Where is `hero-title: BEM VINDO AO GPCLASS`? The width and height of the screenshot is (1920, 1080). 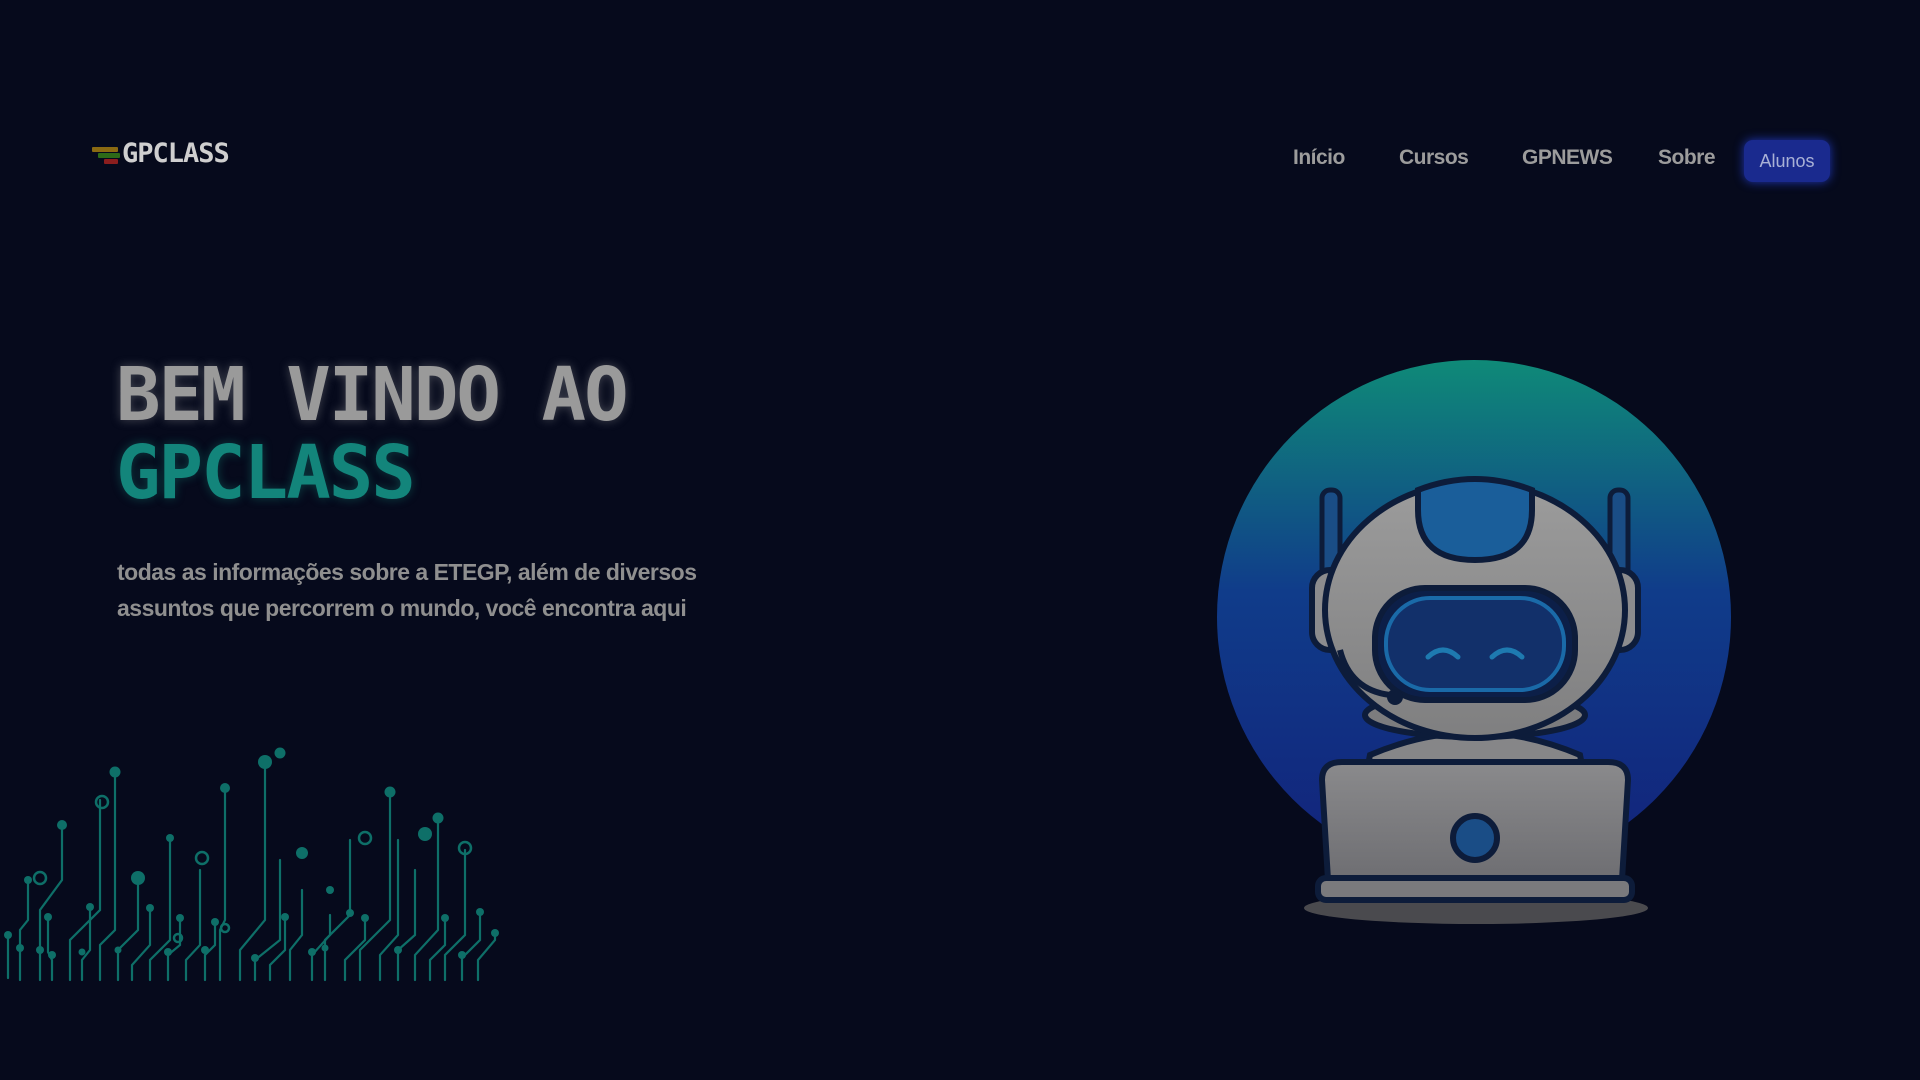
hero-title: BEM VINDO AO GPCLASS is located at coordinates (372, 434).